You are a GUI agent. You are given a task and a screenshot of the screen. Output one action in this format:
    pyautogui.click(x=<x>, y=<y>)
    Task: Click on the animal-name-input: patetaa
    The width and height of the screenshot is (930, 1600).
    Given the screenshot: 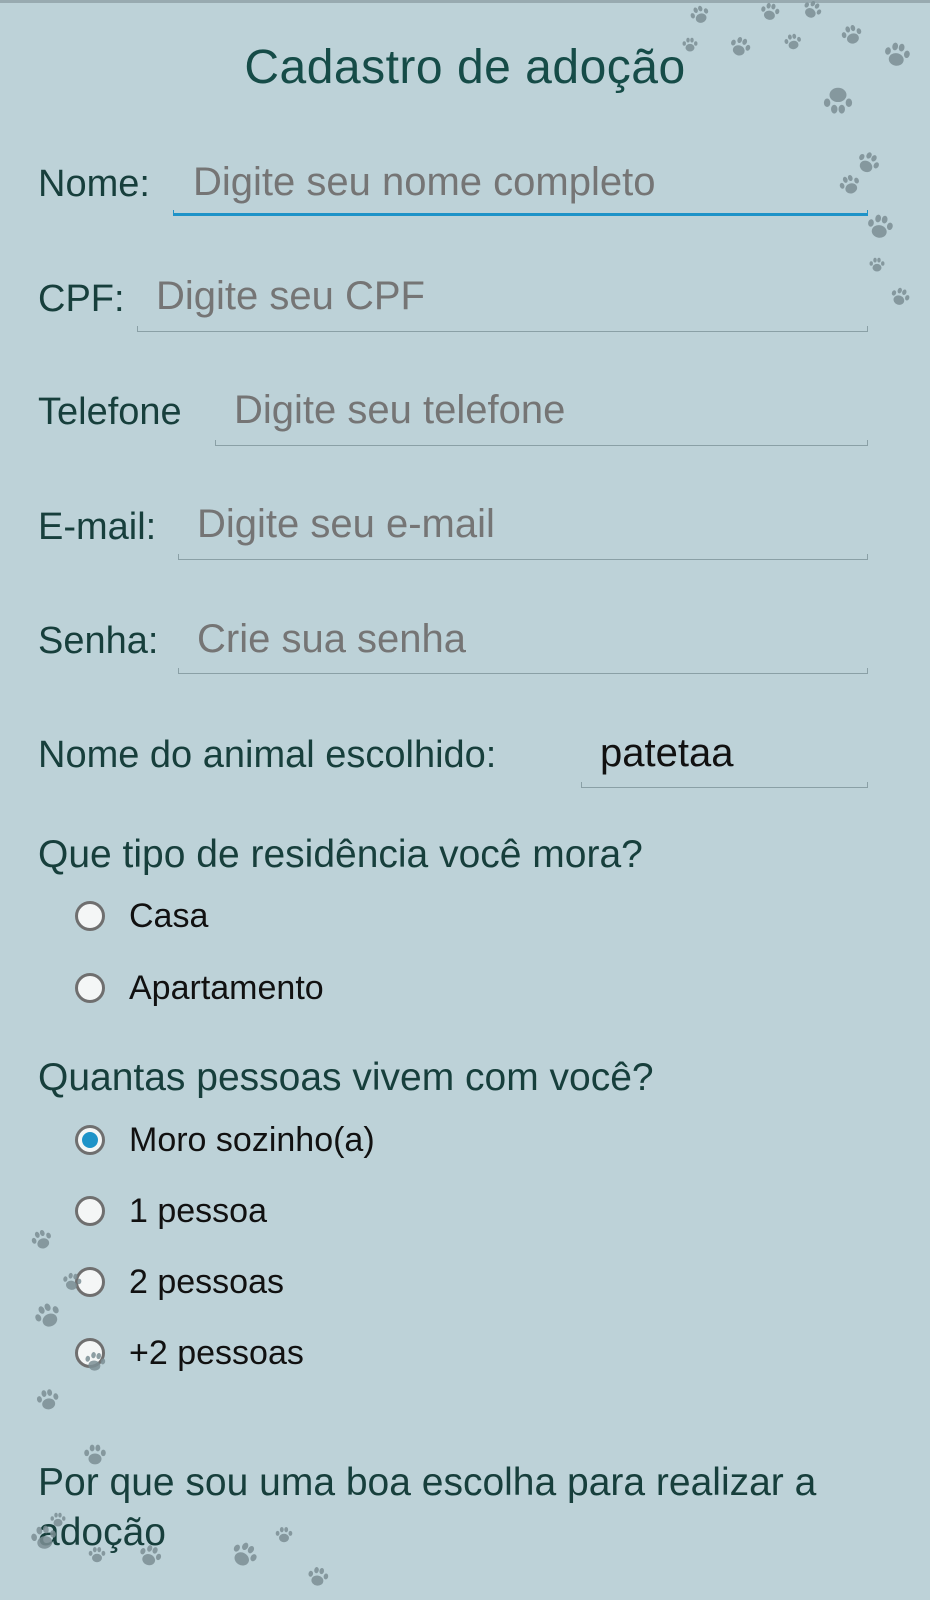 What is the action you would take?
    pyautogui.click(x=666, y=753)
    